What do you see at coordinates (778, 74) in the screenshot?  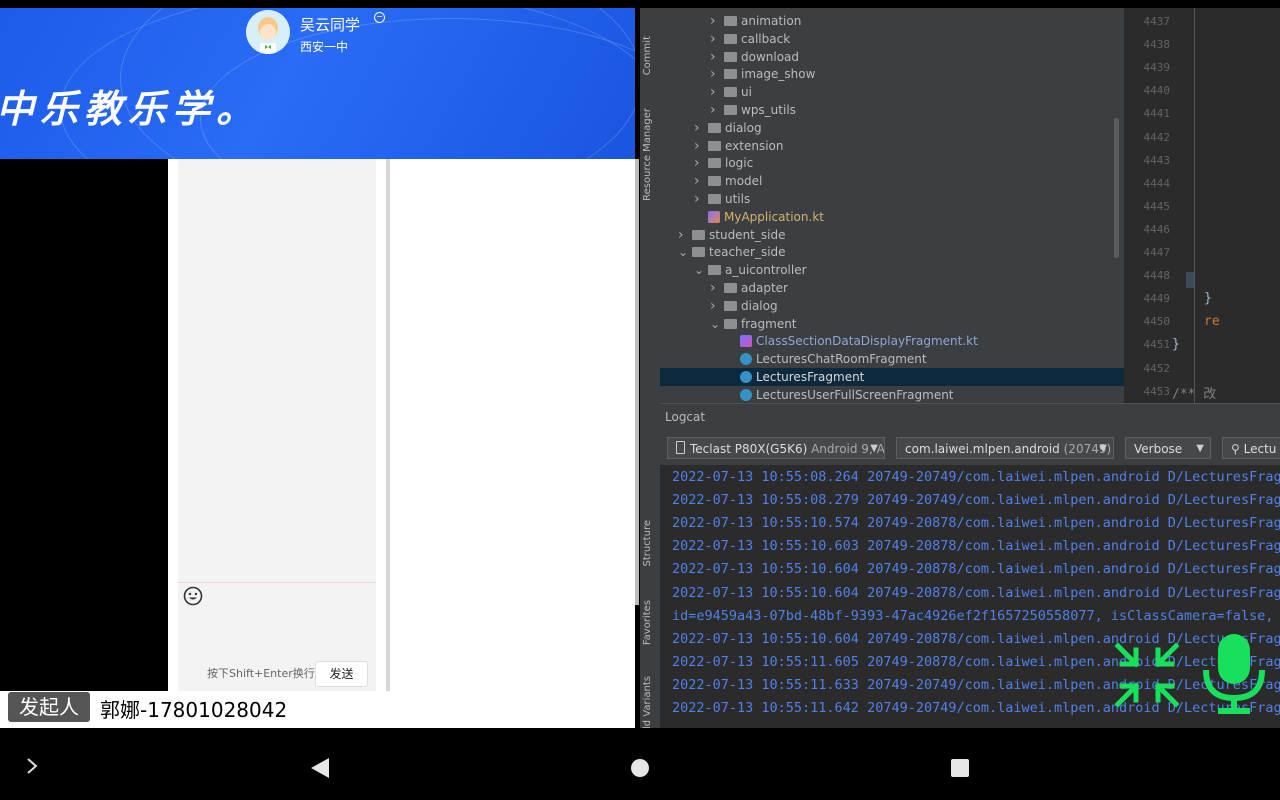 I see `tree-label: image_show` at bounding box center [778, 74].